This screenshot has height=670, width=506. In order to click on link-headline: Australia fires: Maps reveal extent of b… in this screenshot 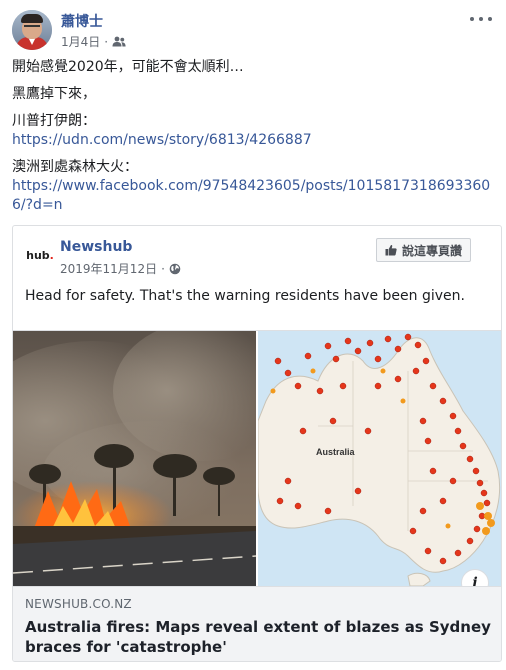, I will do `click(258, 637)`.